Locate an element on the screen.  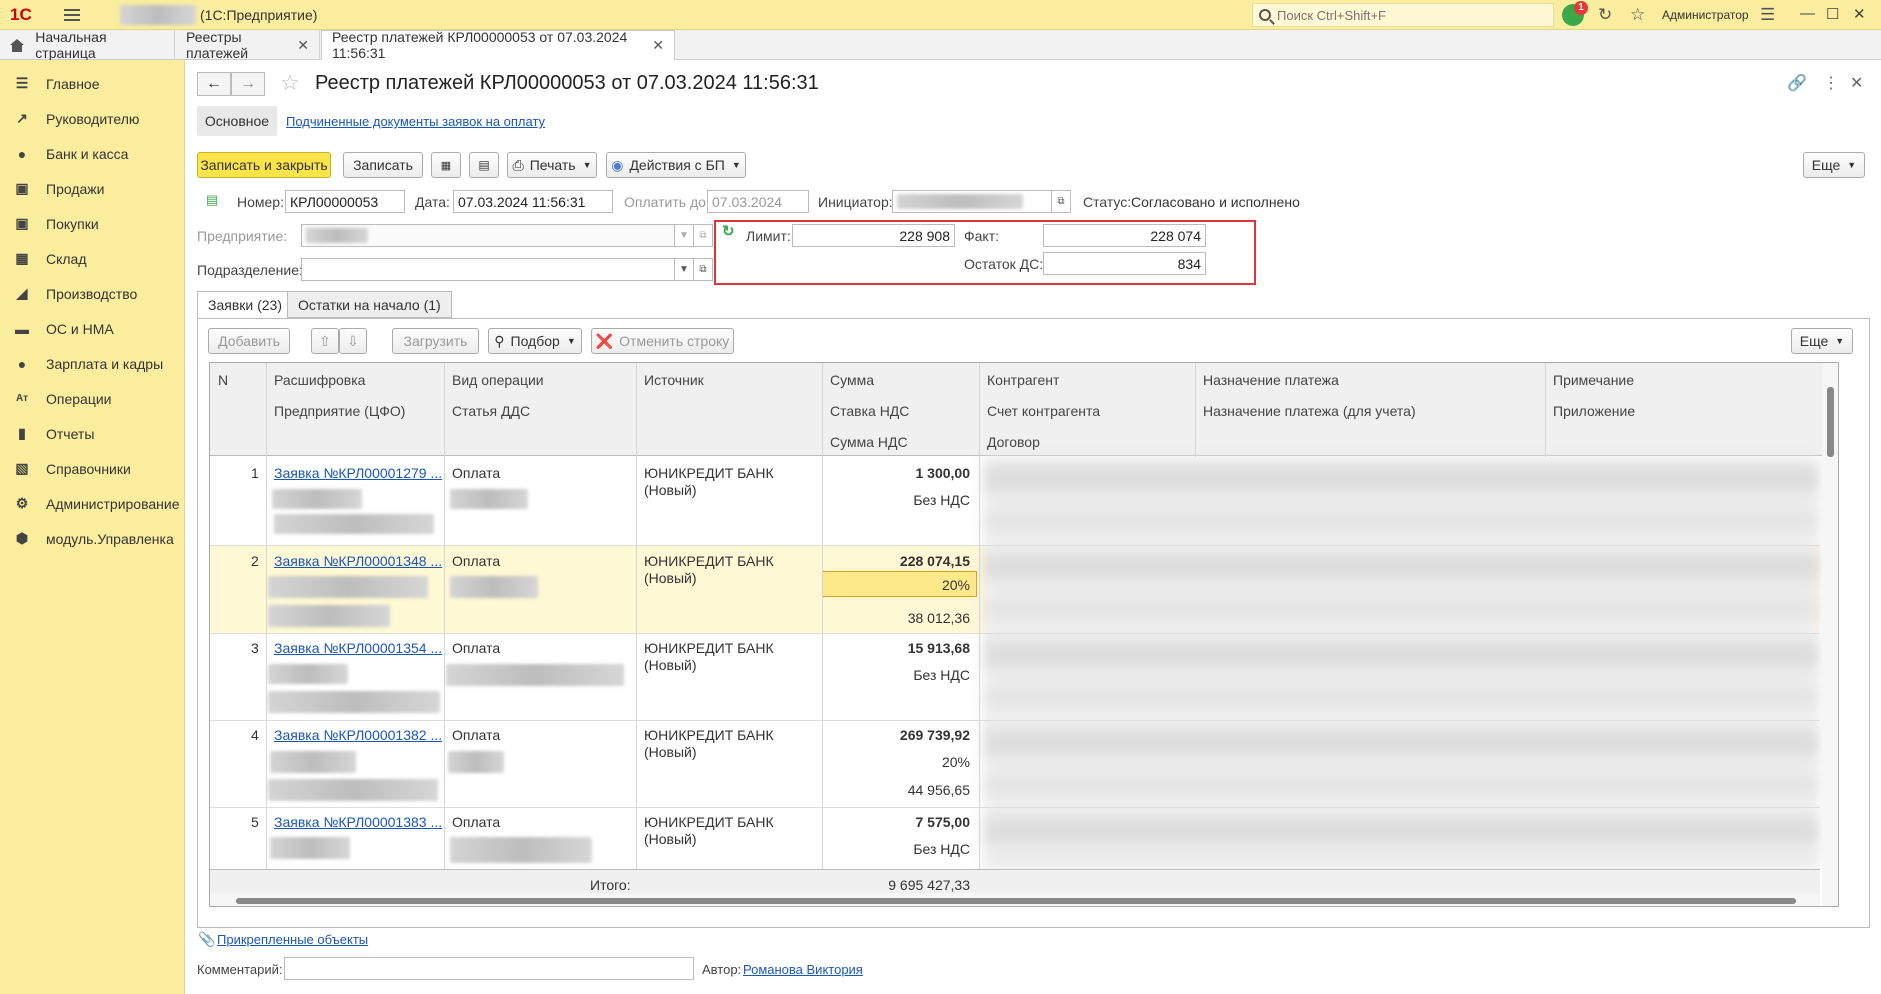
add-button: Добавить is located at coordinates (249, 341).